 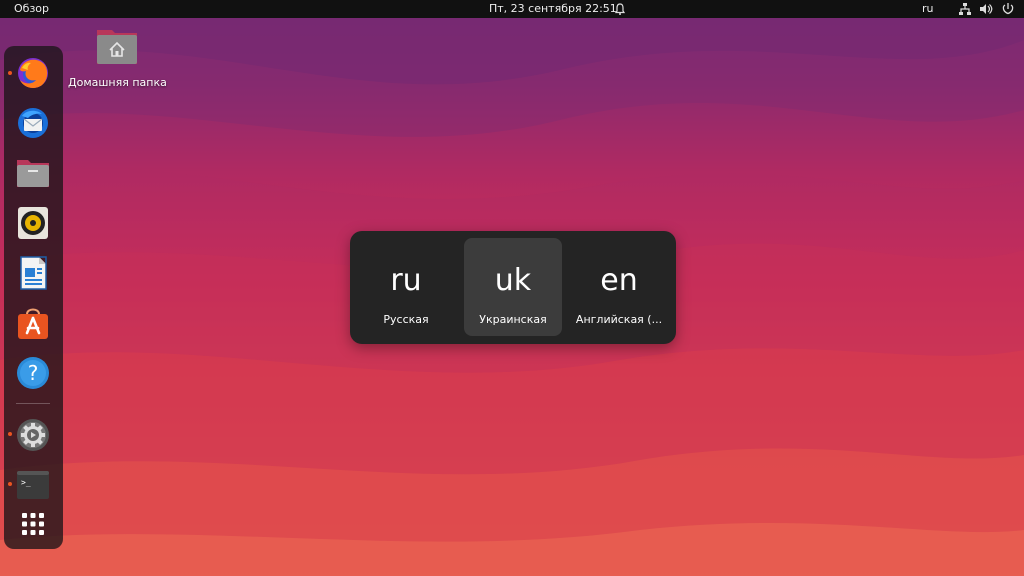 I want to click on input-source-name: Украинская, so click(x=513, y=319).